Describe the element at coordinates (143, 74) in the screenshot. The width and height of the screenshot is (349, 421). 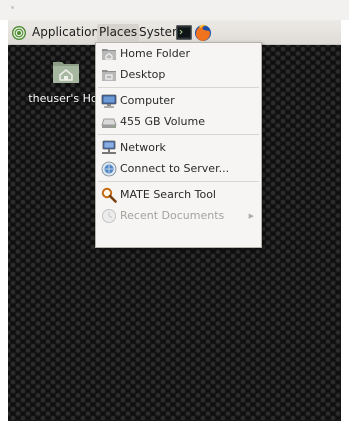
I see `menu-item-label: Desktop` at that location.